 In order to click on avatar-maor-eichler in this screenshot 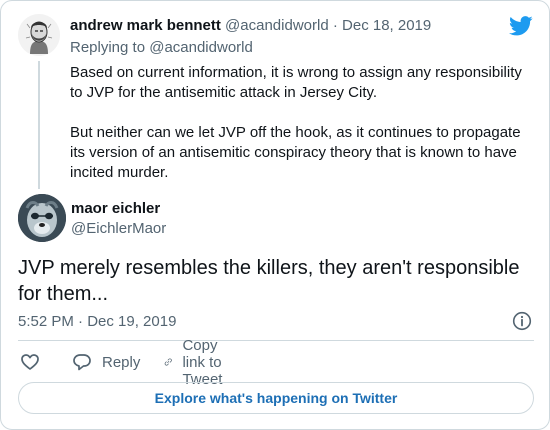, I will do `click(42, 218)`.